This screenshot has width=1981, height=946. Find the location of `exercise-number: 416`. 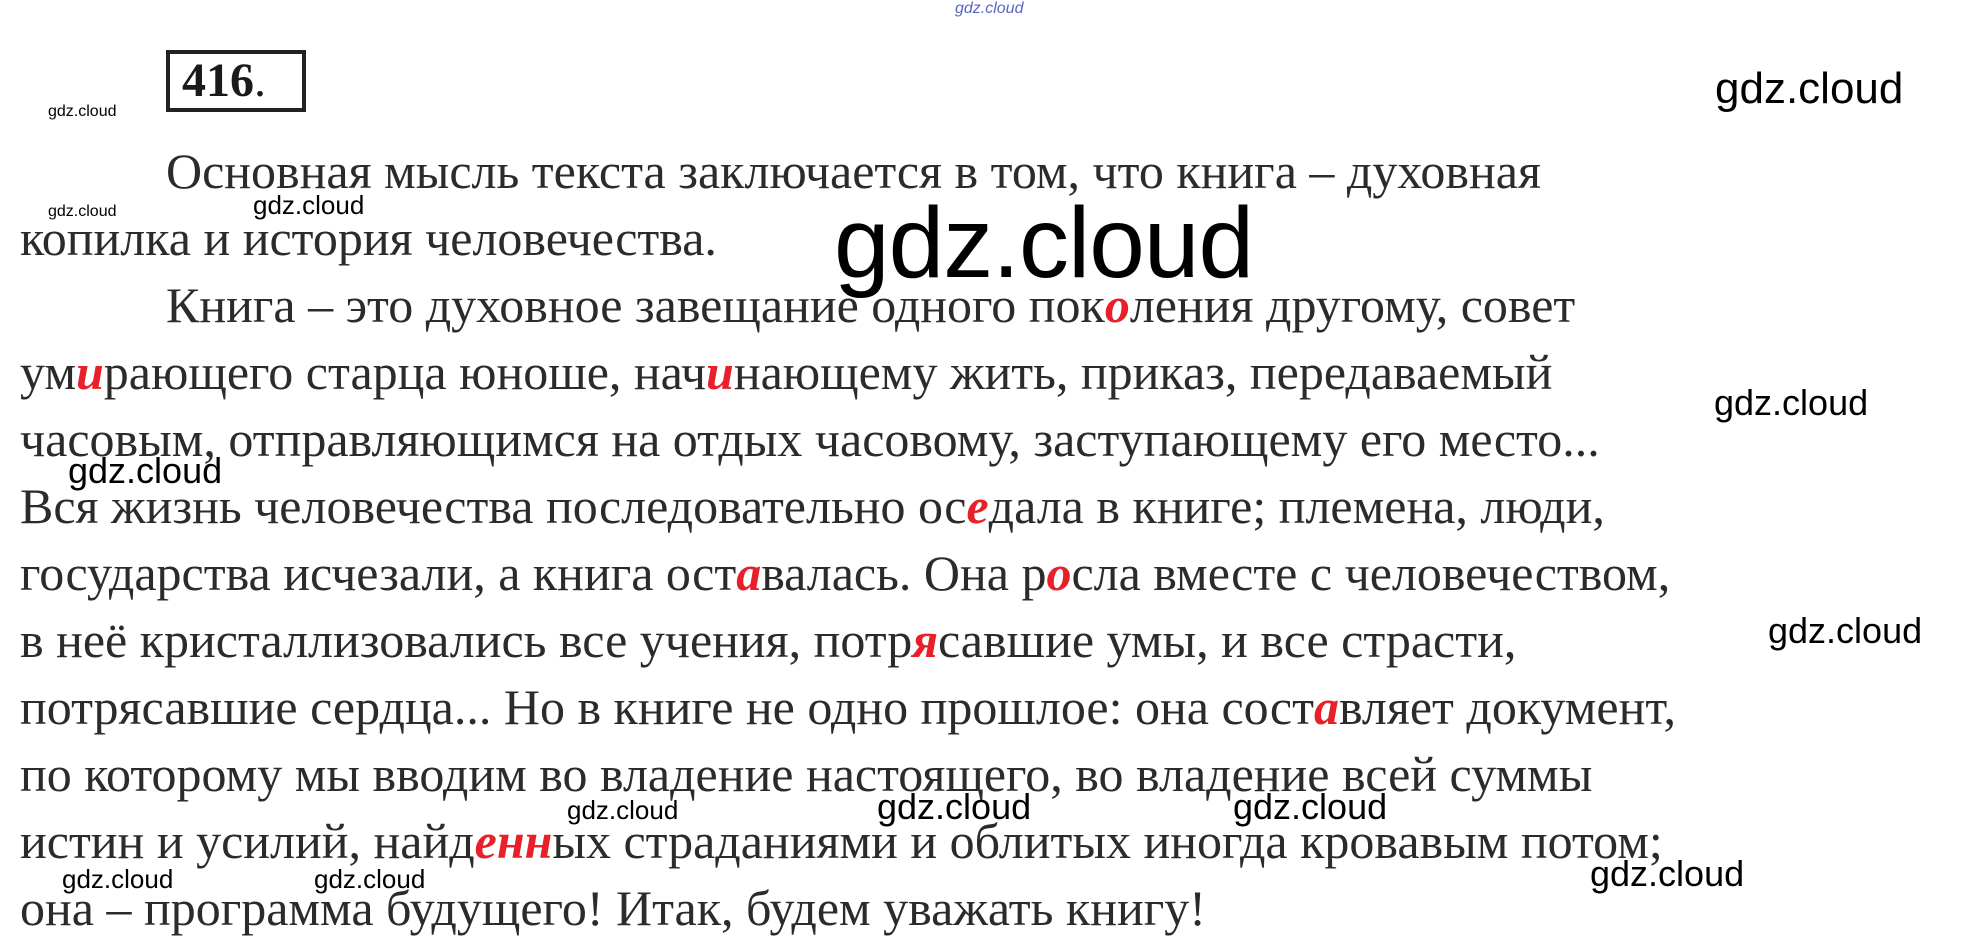

exercise-number: 416 is located at coordinates (218, 80).